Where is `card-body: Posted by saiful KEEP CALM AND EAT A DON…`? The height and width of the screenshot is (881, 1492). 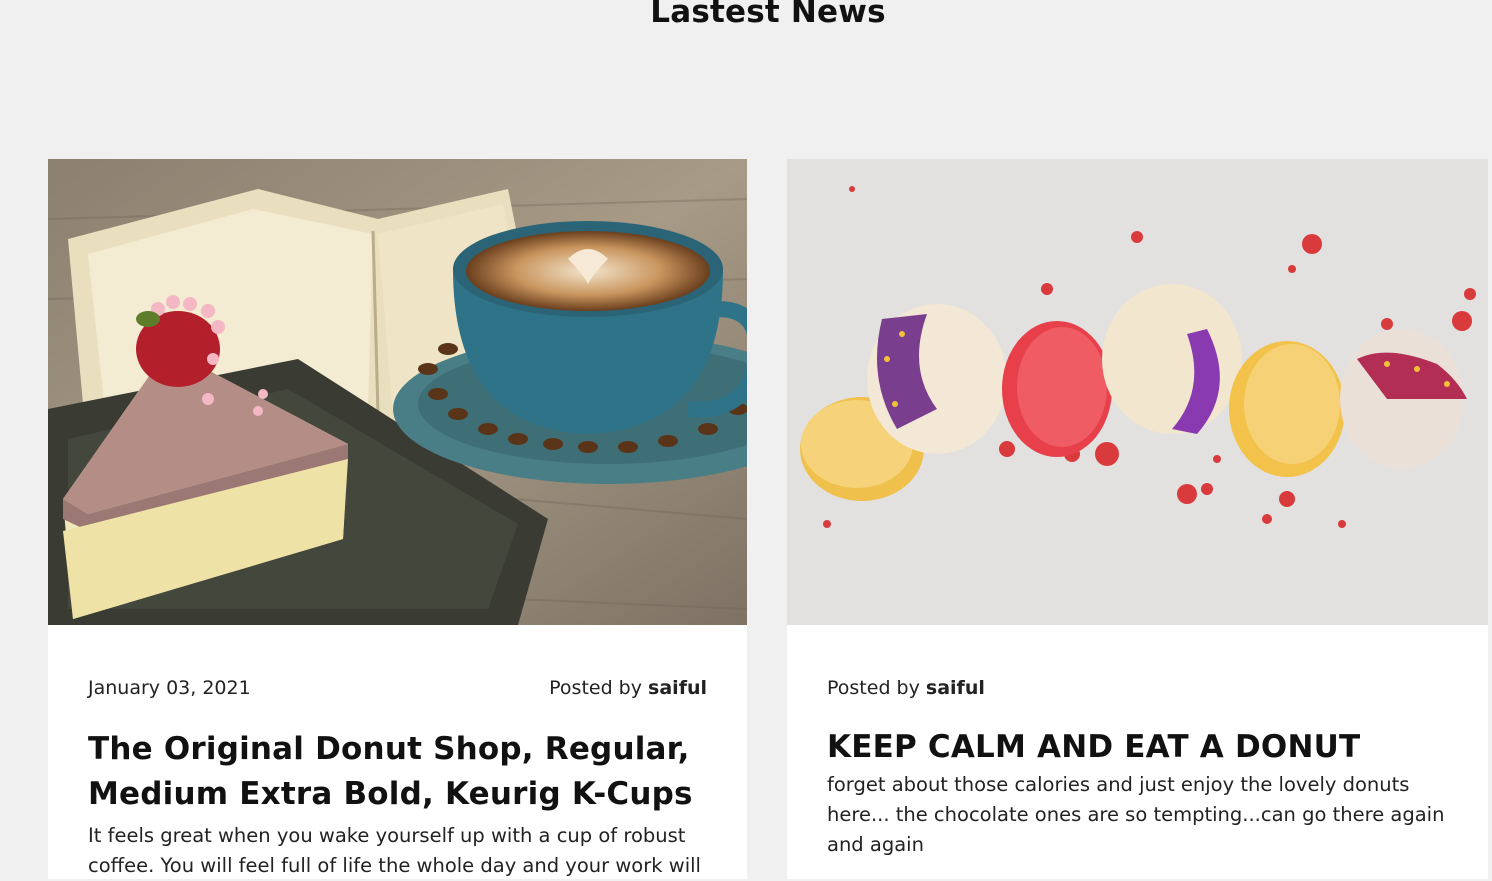 card-body: Posted by saiful KEEP CALM AND EAT A DON… is located at coordinates (1137, 742).